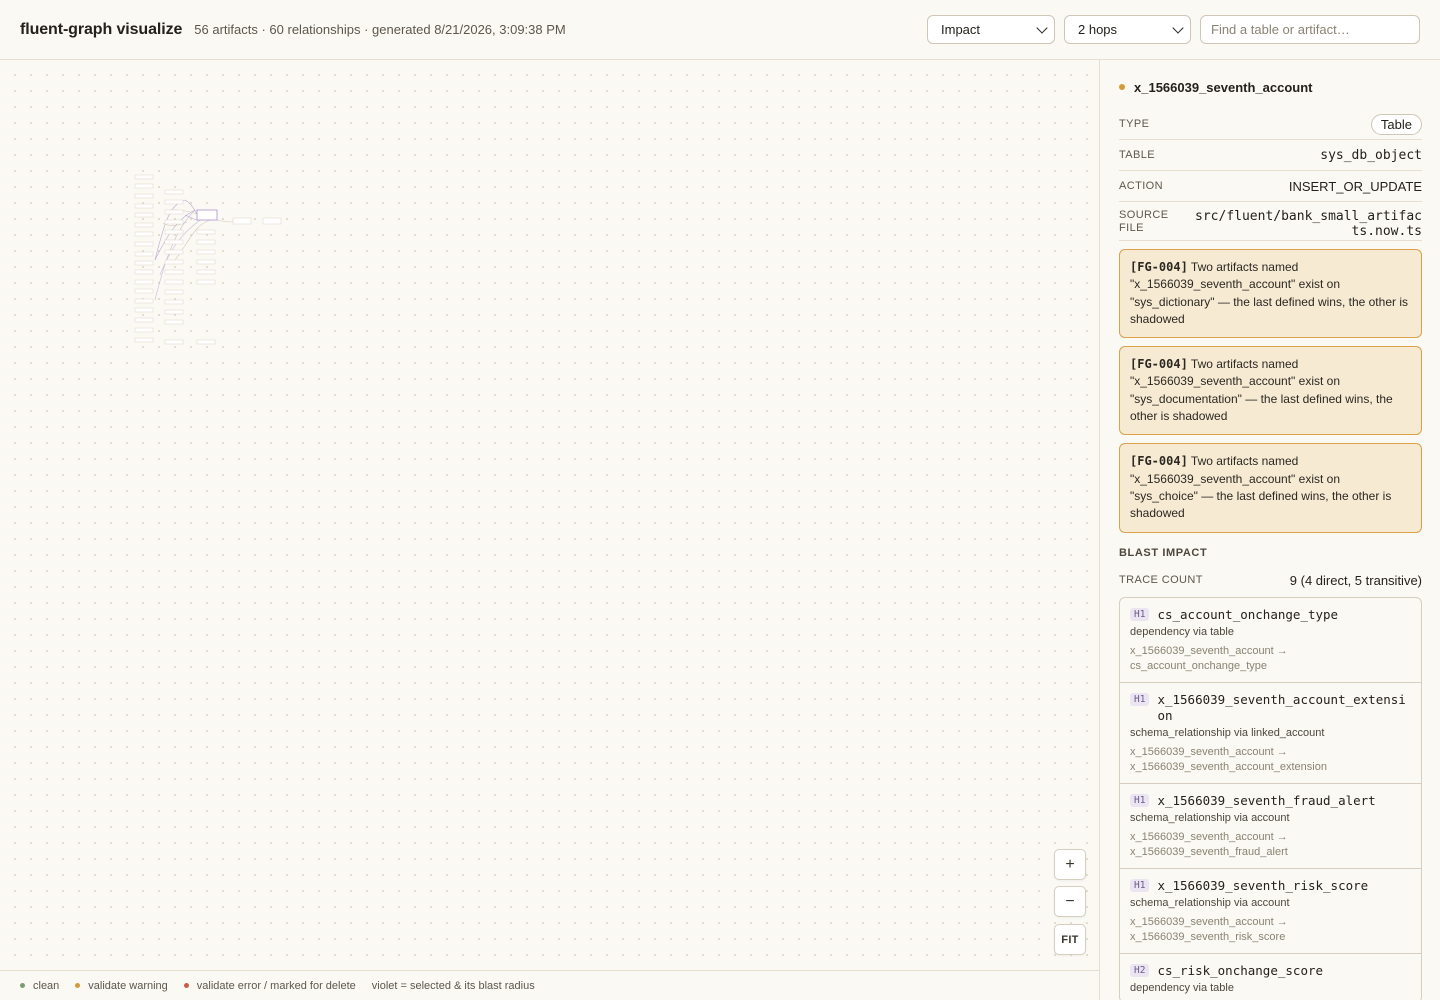  I want to click on legend-label: validate warning, so click(128, 985).